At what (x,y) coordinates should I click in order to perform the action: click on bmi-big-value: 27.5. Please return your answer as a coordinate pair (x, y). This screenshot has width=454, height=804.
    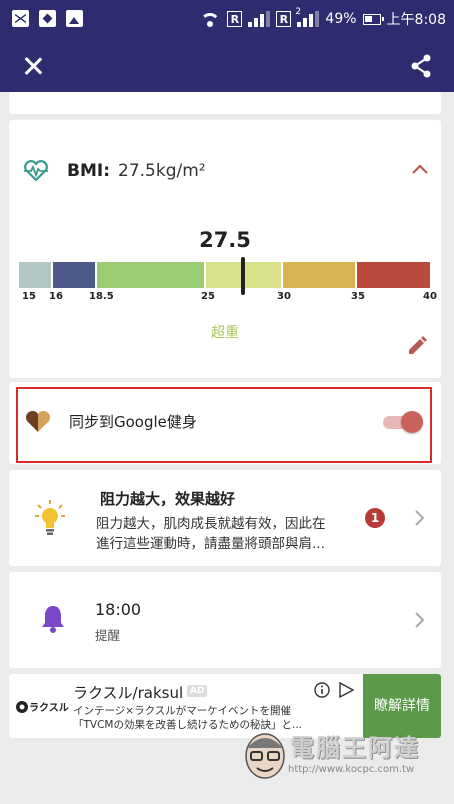
    Looking at the image, I should click on (225, 240).